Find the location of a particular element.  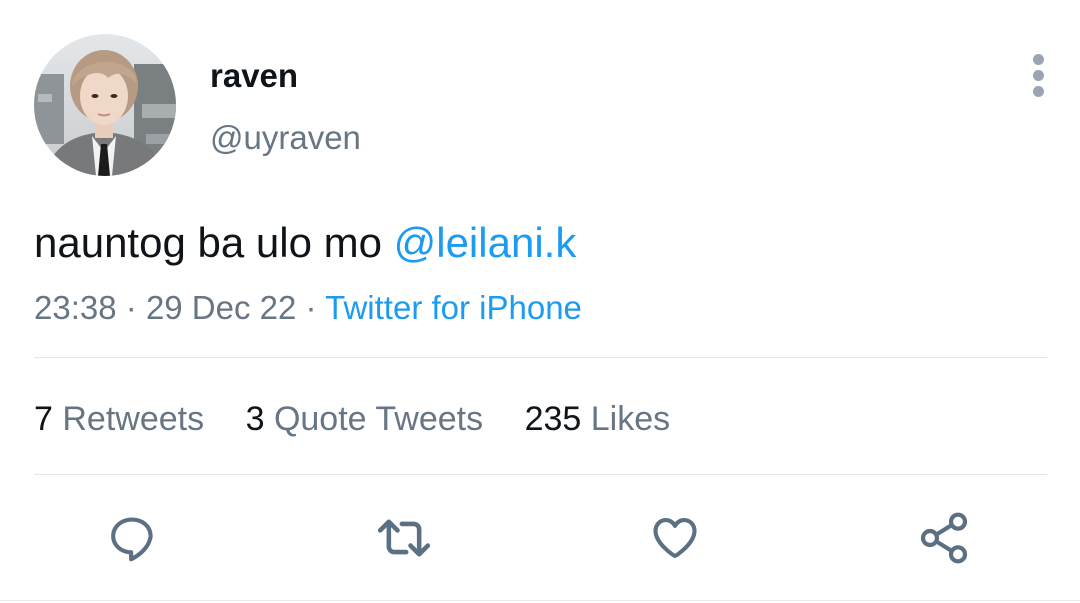

tweet-metadata: 23:38 · 29 Dec 22 · Twitter for iPhone is located at coordinates (308, 308).